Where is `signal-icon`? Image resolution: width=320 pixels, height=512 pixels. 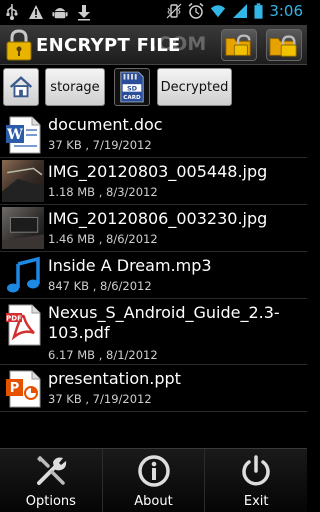 signal-icon is located at coordinates (240, 11).